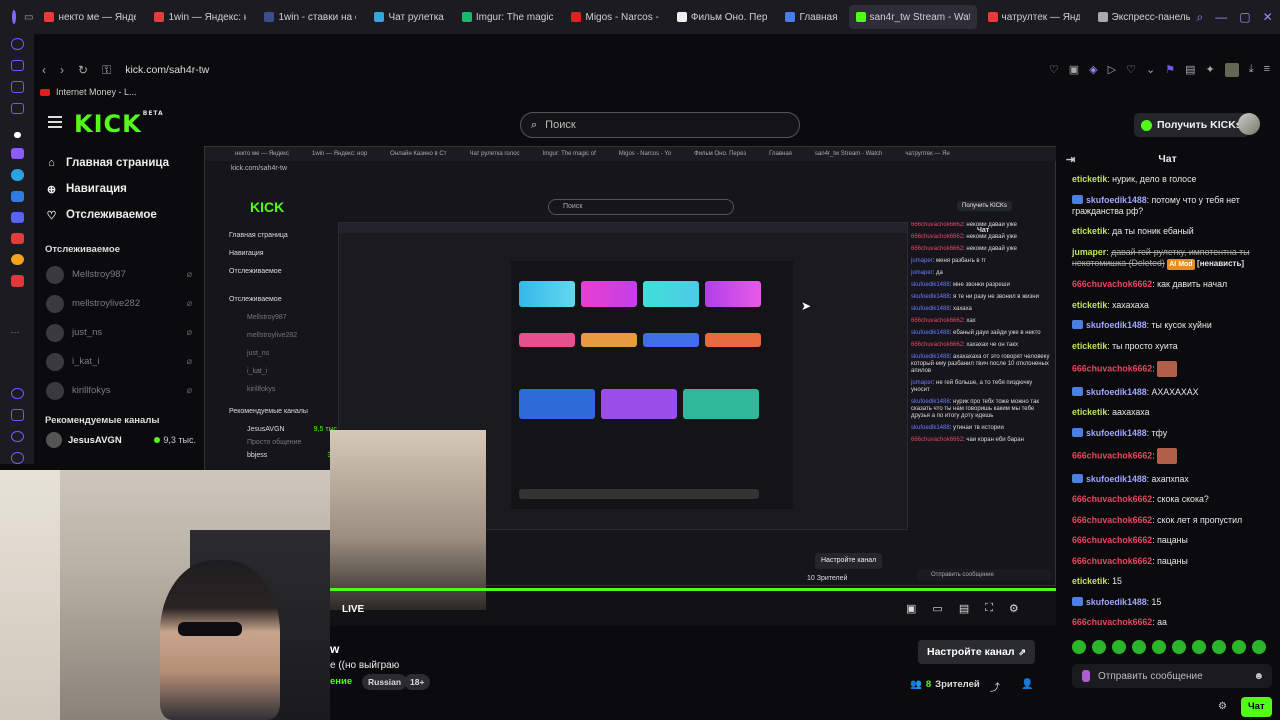  Describe the element at coordinates (55, 122) in the screenshot. I see `hamburger-menu-icon` at that location.